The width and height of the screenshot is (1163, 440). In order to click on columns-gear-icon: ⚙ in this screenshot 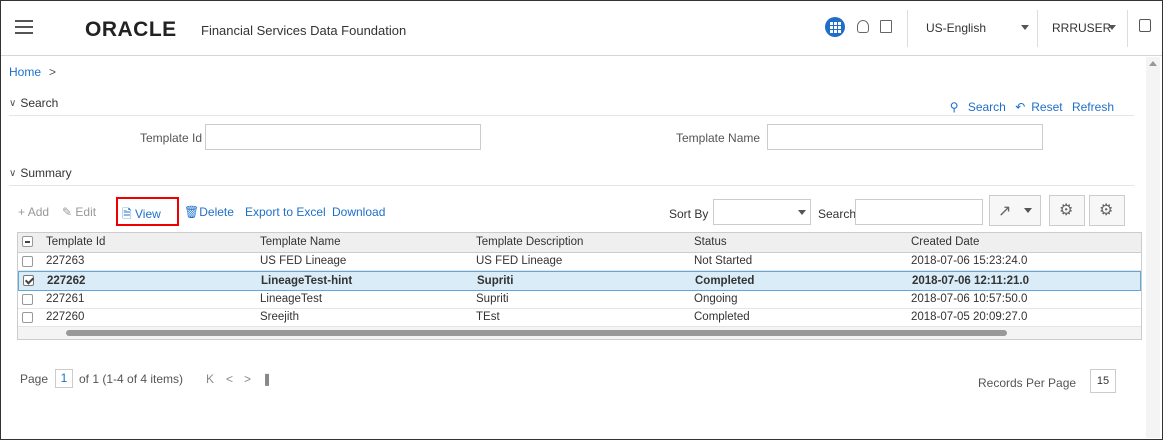, I will do `click(1066, 210)`.